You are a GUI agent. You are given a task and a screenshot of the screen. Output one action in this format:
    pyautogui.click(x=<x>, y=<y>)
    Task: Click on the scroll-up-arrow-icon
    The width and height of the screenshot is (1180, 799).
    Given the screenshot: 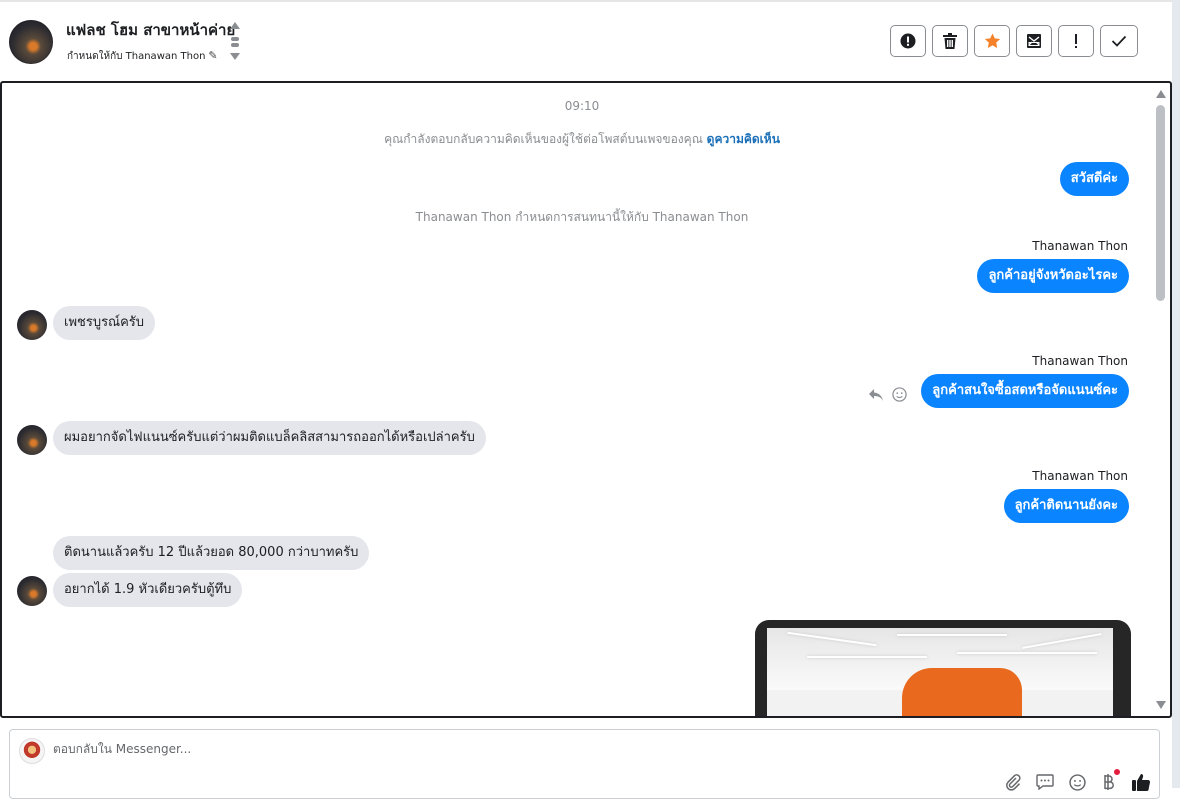 What is the action you would take?
    pyautogui.click(x=1161, y=94)
    